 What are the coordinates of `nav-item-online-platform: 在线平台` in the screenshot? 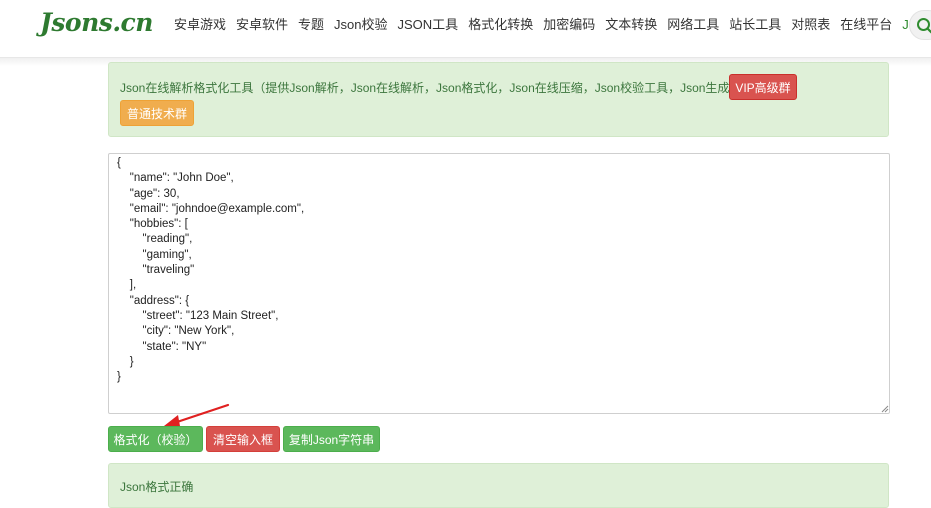 It's located at (866, 26).